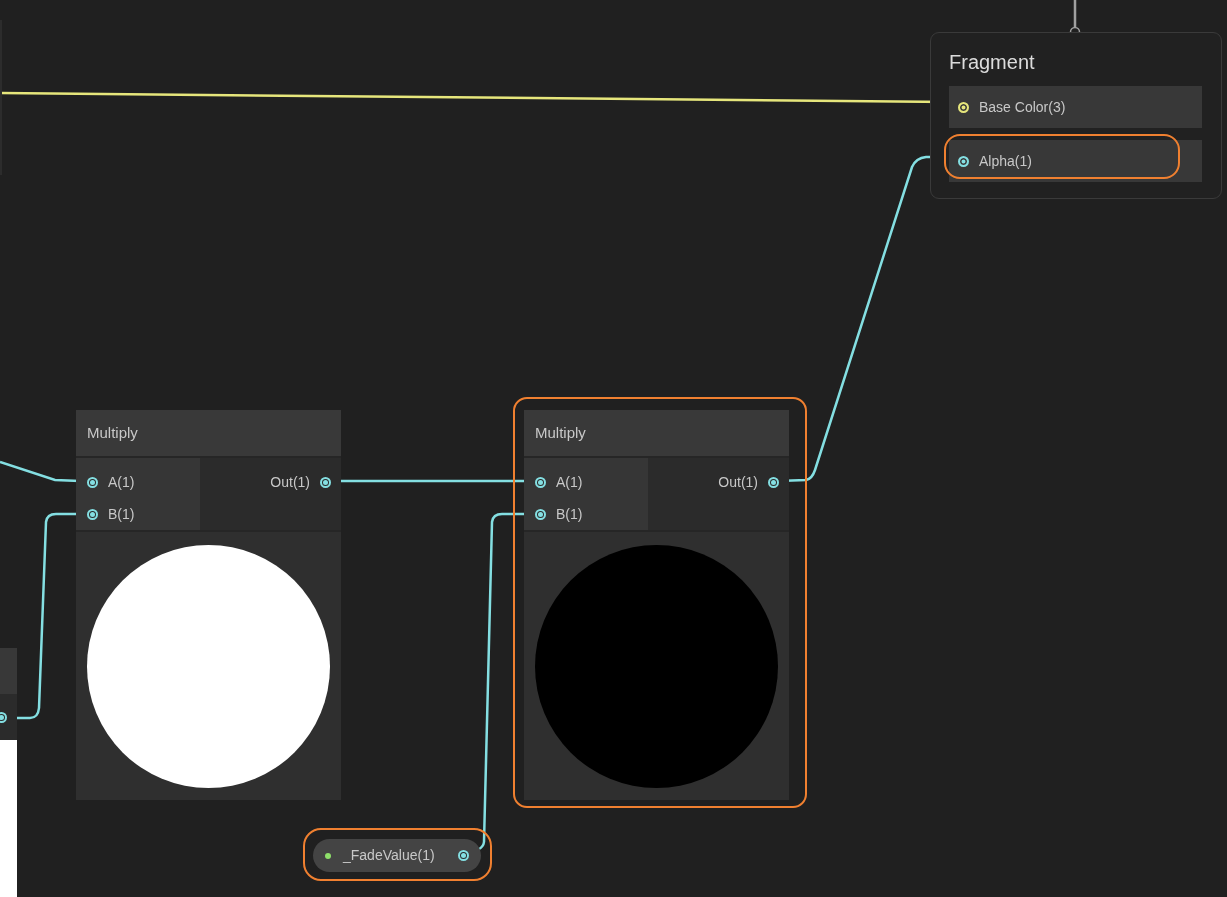 The height and width of the screenshot is (897, 1227). I want to click on node-title: Fragment, so click(992, 62).